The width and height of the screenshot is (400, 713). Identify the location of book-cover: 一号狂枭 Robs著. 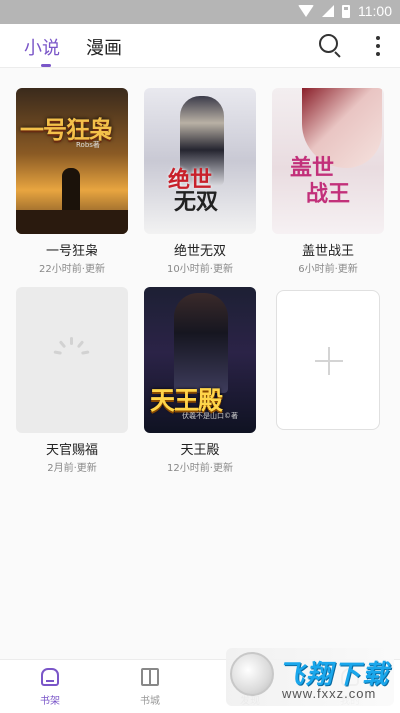
(72, 161).